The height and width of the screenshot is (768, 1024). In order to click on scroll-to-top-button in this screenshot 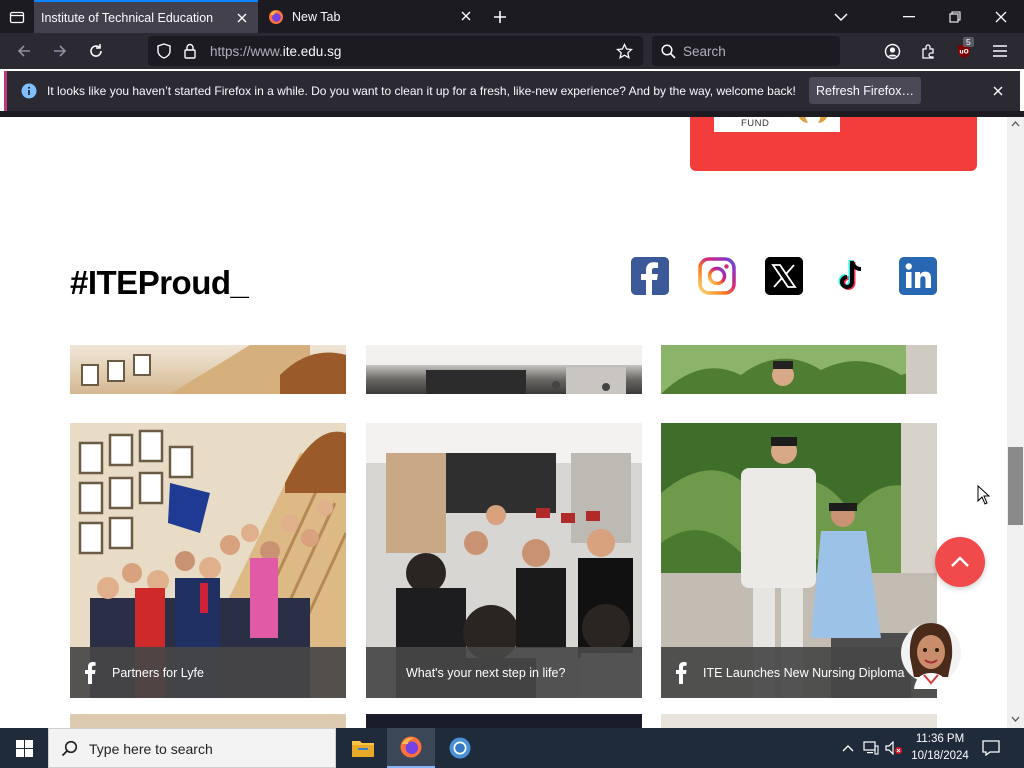, I will do `click(960, 562)`.